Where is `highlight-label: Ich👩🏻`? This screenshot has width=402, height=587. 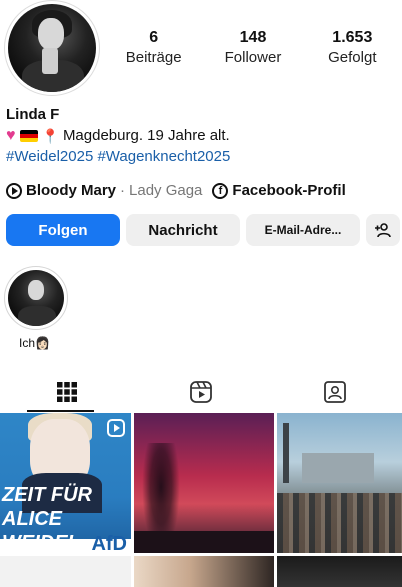
highlight-label: Ich👩🏻 is located at coordinates (34, 343).